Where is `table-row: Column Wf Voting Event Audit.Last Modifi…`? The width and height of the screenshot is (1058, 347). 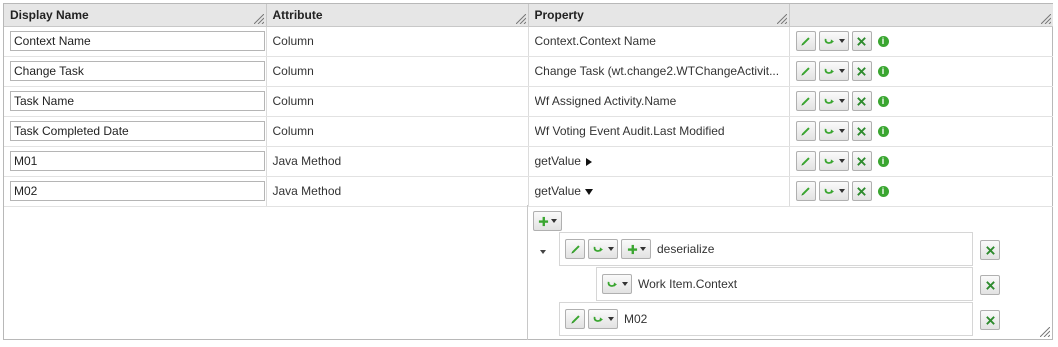
table-row: Column Wf Voting Event Audit.Last Modifi… is located at coordinates (528, 131).